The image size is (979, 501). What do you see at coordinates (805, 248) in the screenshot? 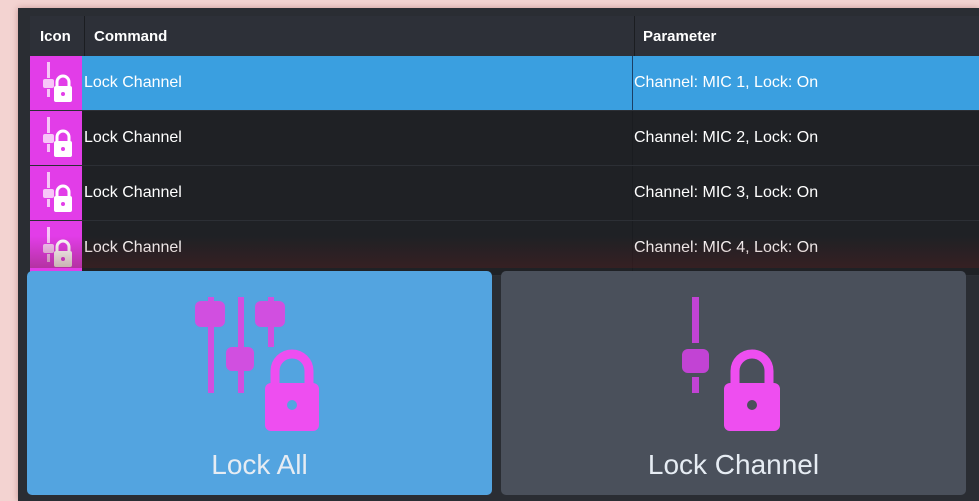
I see `row-parameter: Channel: MIC 4, Lock: On` at bounding box center [805, 248].